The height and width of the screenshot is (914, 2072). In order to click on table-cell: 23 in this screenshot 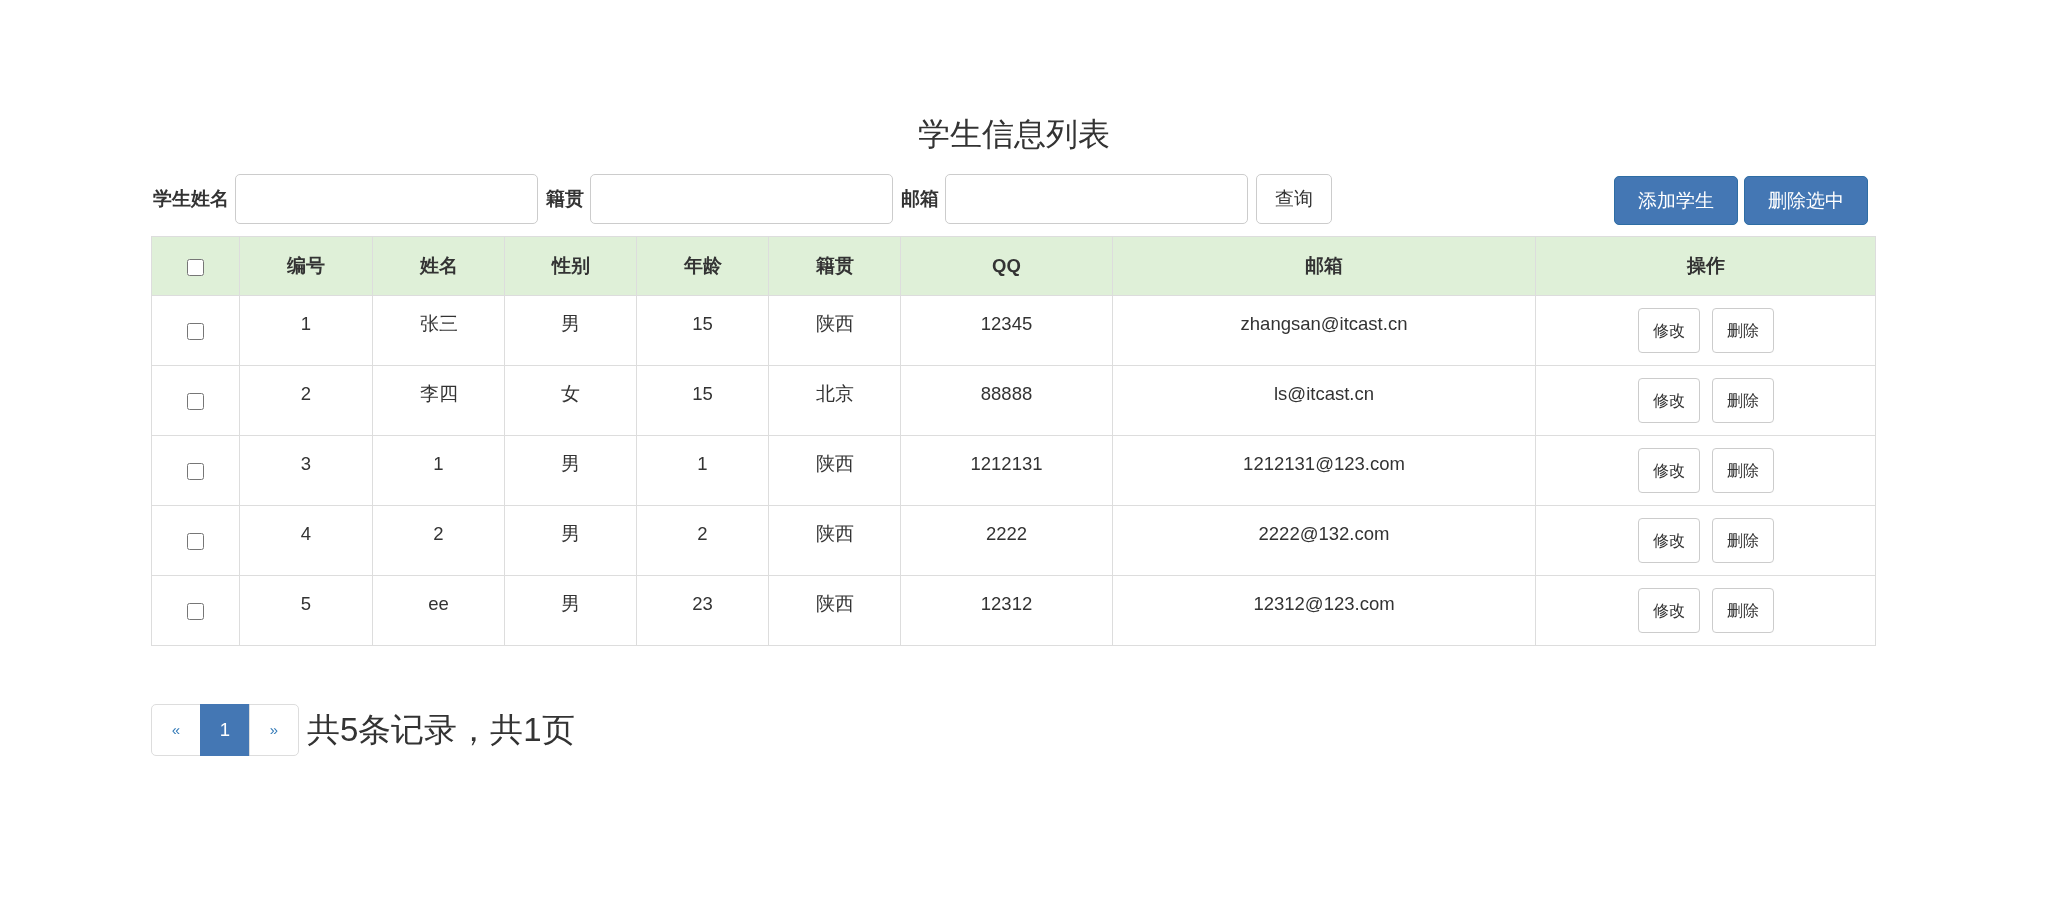, I will do `click(702, 603)`.